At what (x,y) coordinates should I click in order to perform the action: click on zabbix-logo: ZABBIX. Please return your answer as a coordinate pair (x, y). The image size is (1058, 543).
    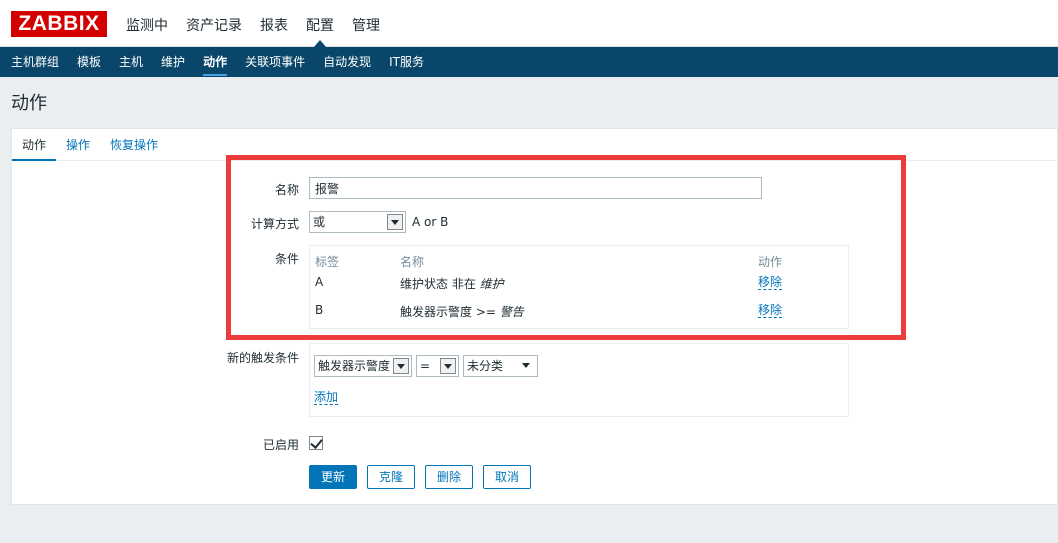
    Looking at the image, I should click on (59, 24).